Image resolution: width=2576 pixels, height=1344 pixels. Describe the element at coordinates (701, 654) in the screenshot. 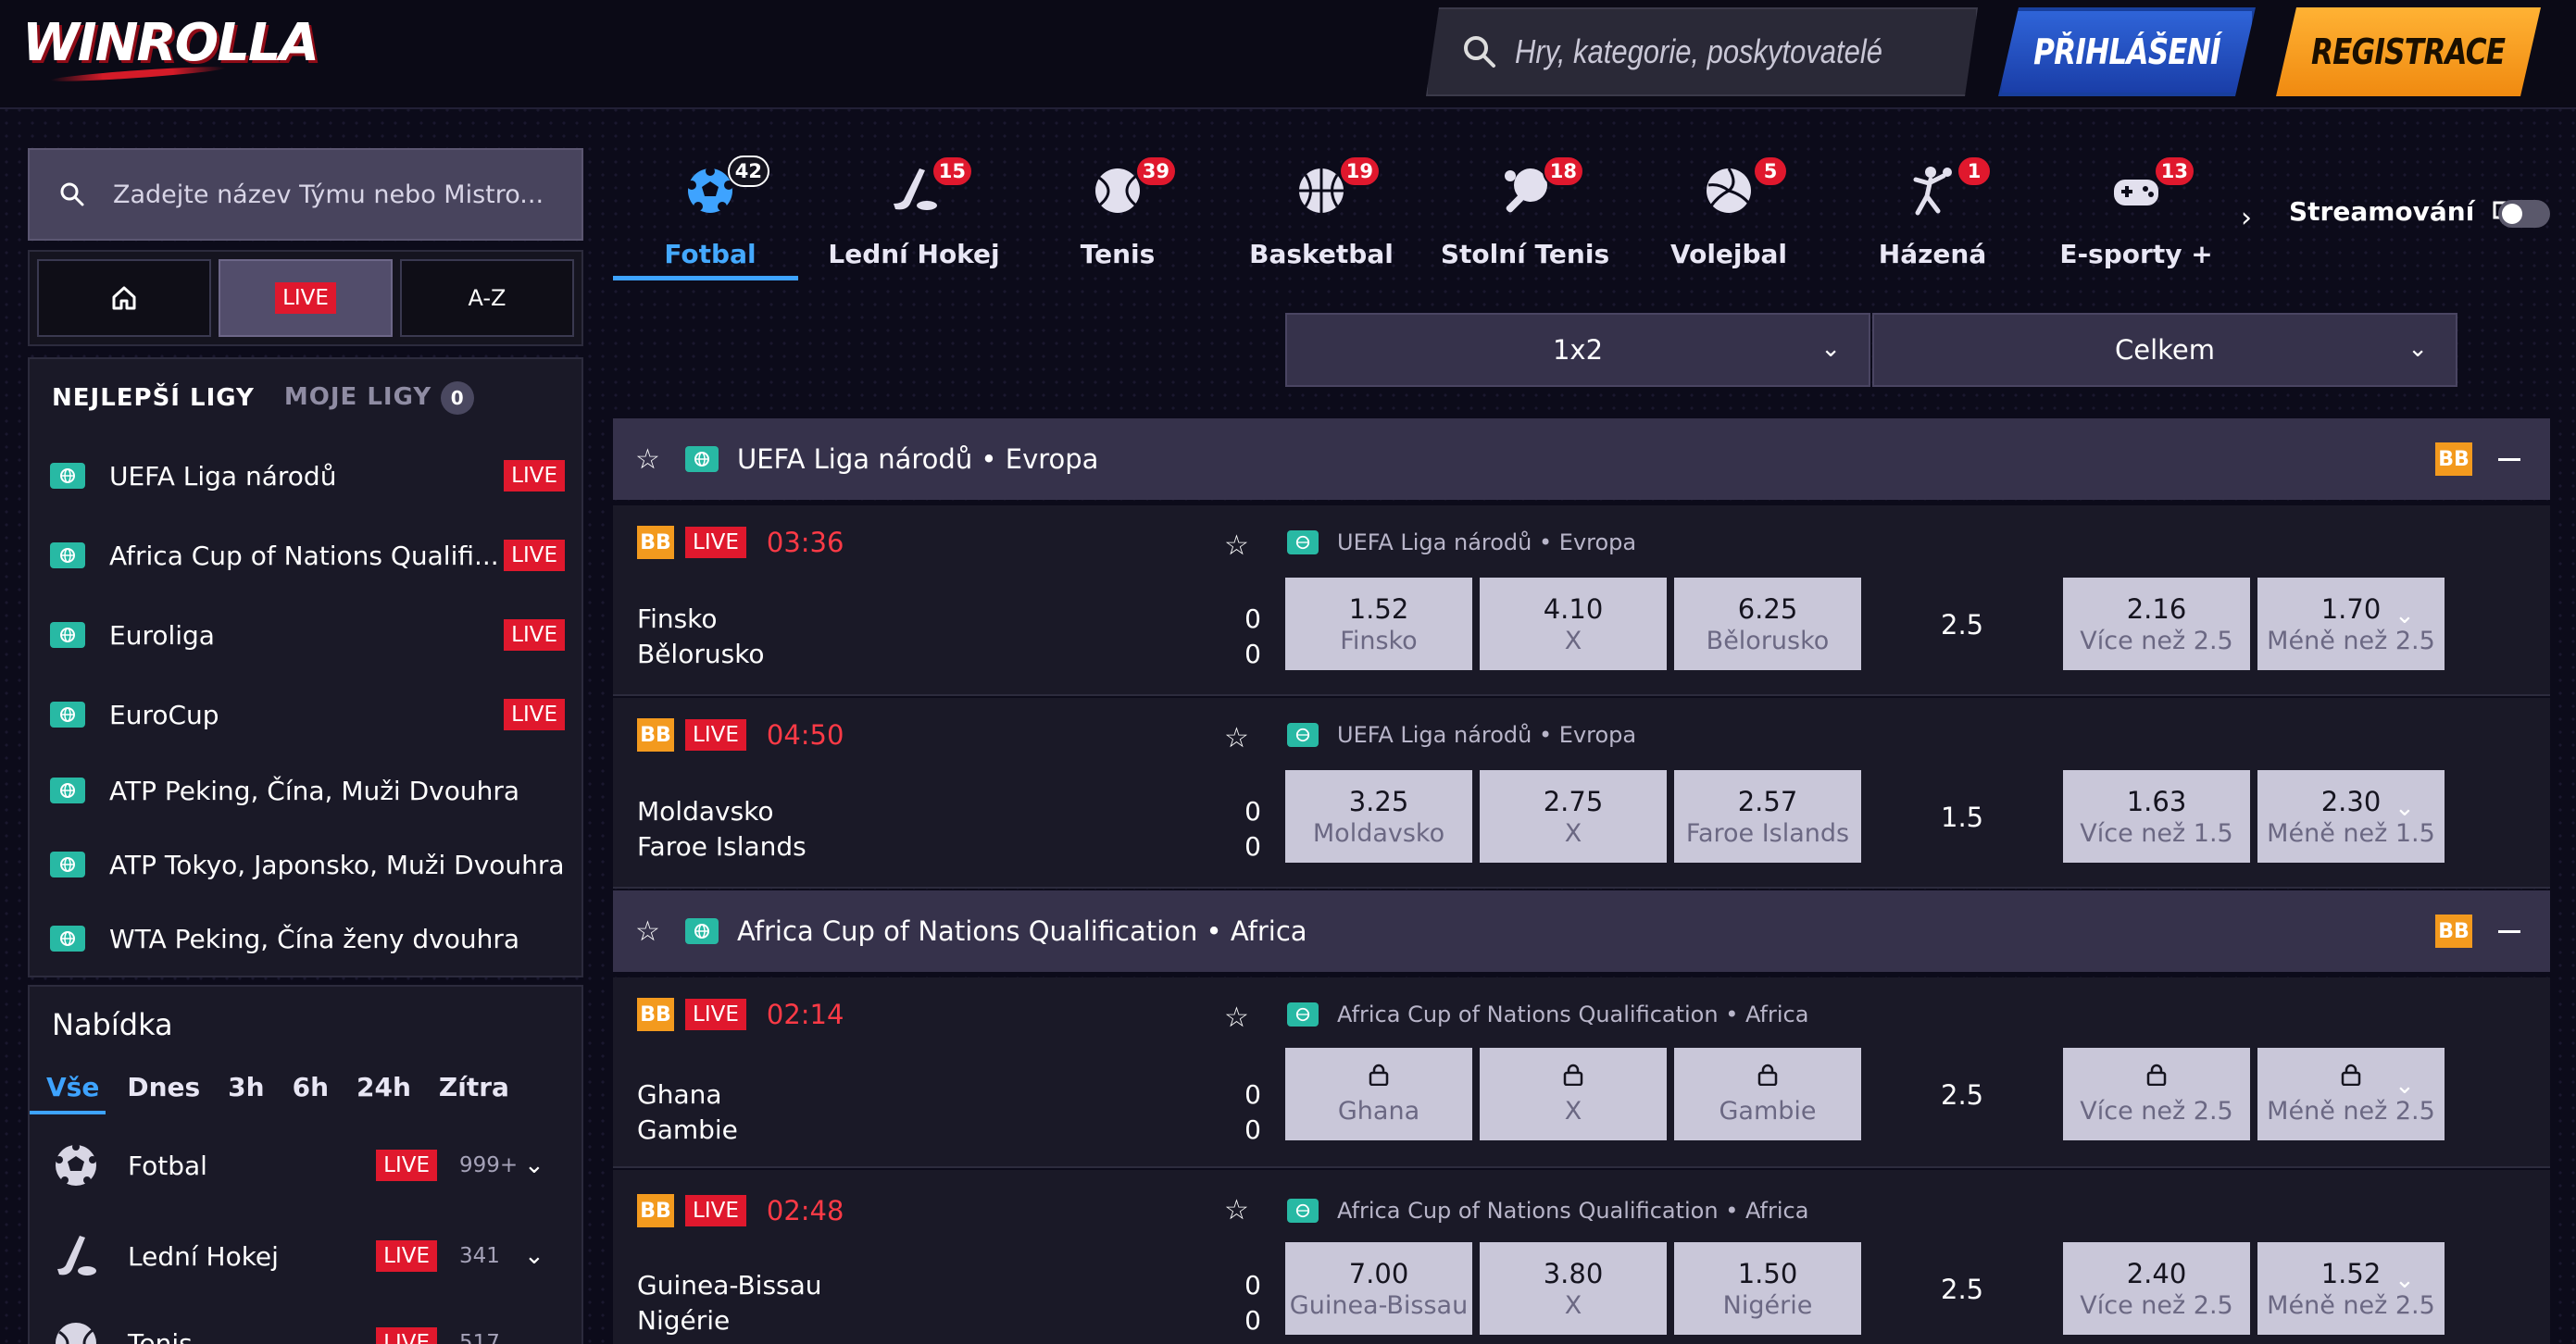

I see `away-team: Bělorusko` at that location.